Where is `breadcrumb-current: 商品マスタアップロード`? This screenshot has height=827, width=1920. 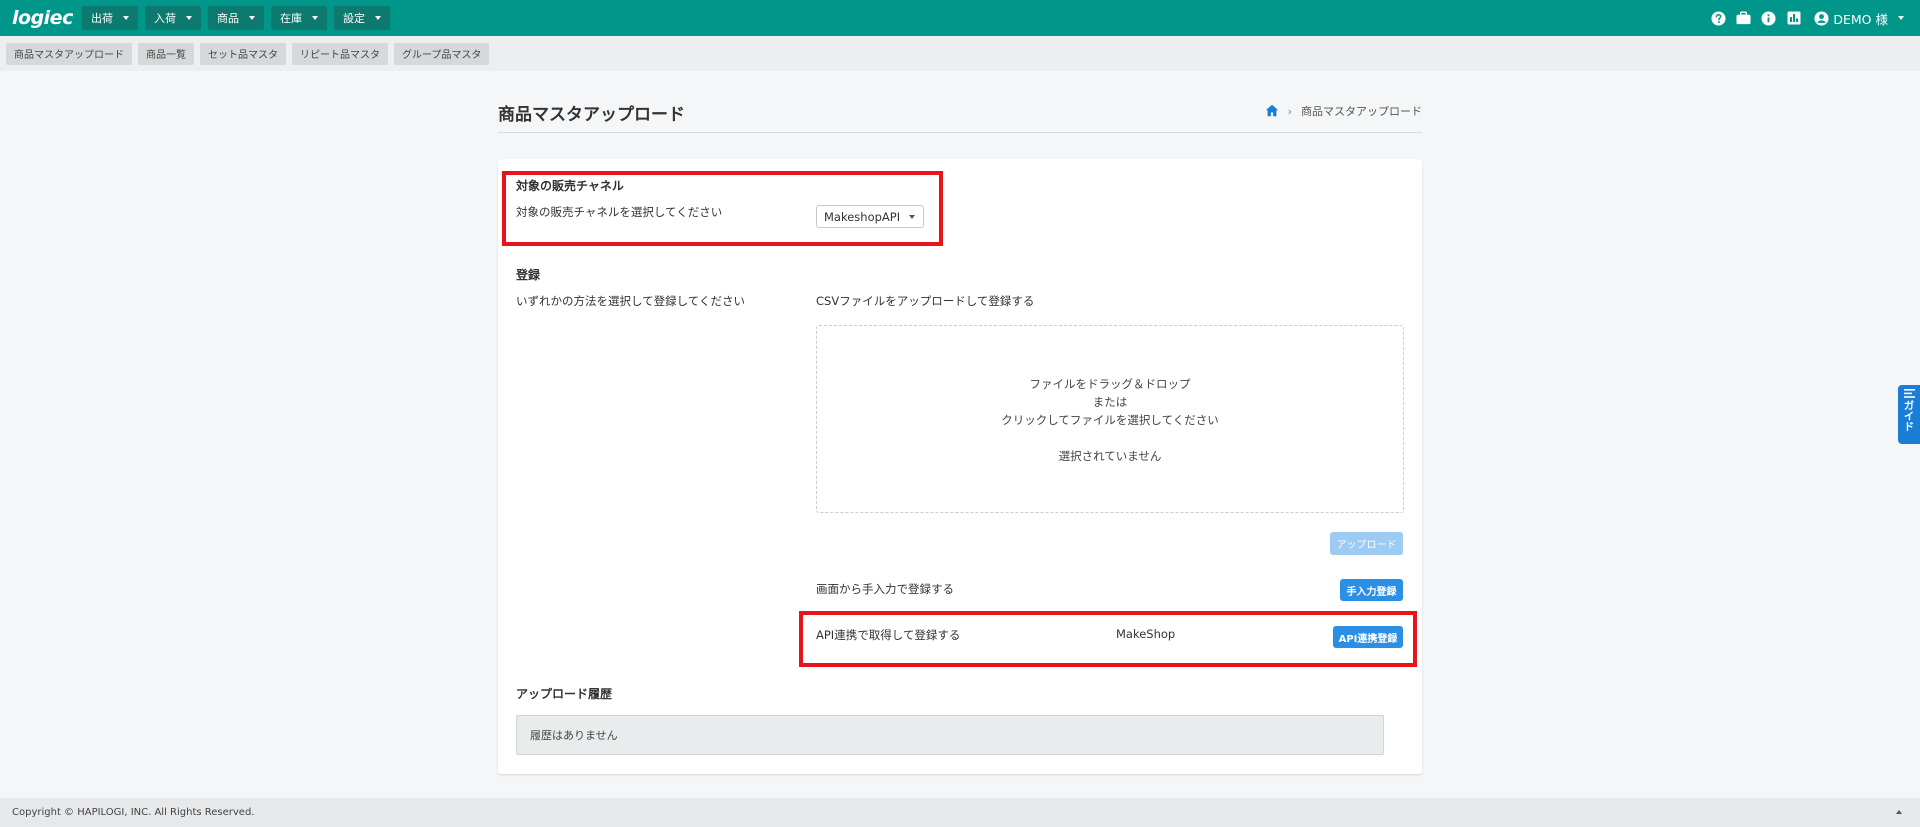 breadcrumb-current: 商品マスタアップロード is located at coordinates (1361, 111).